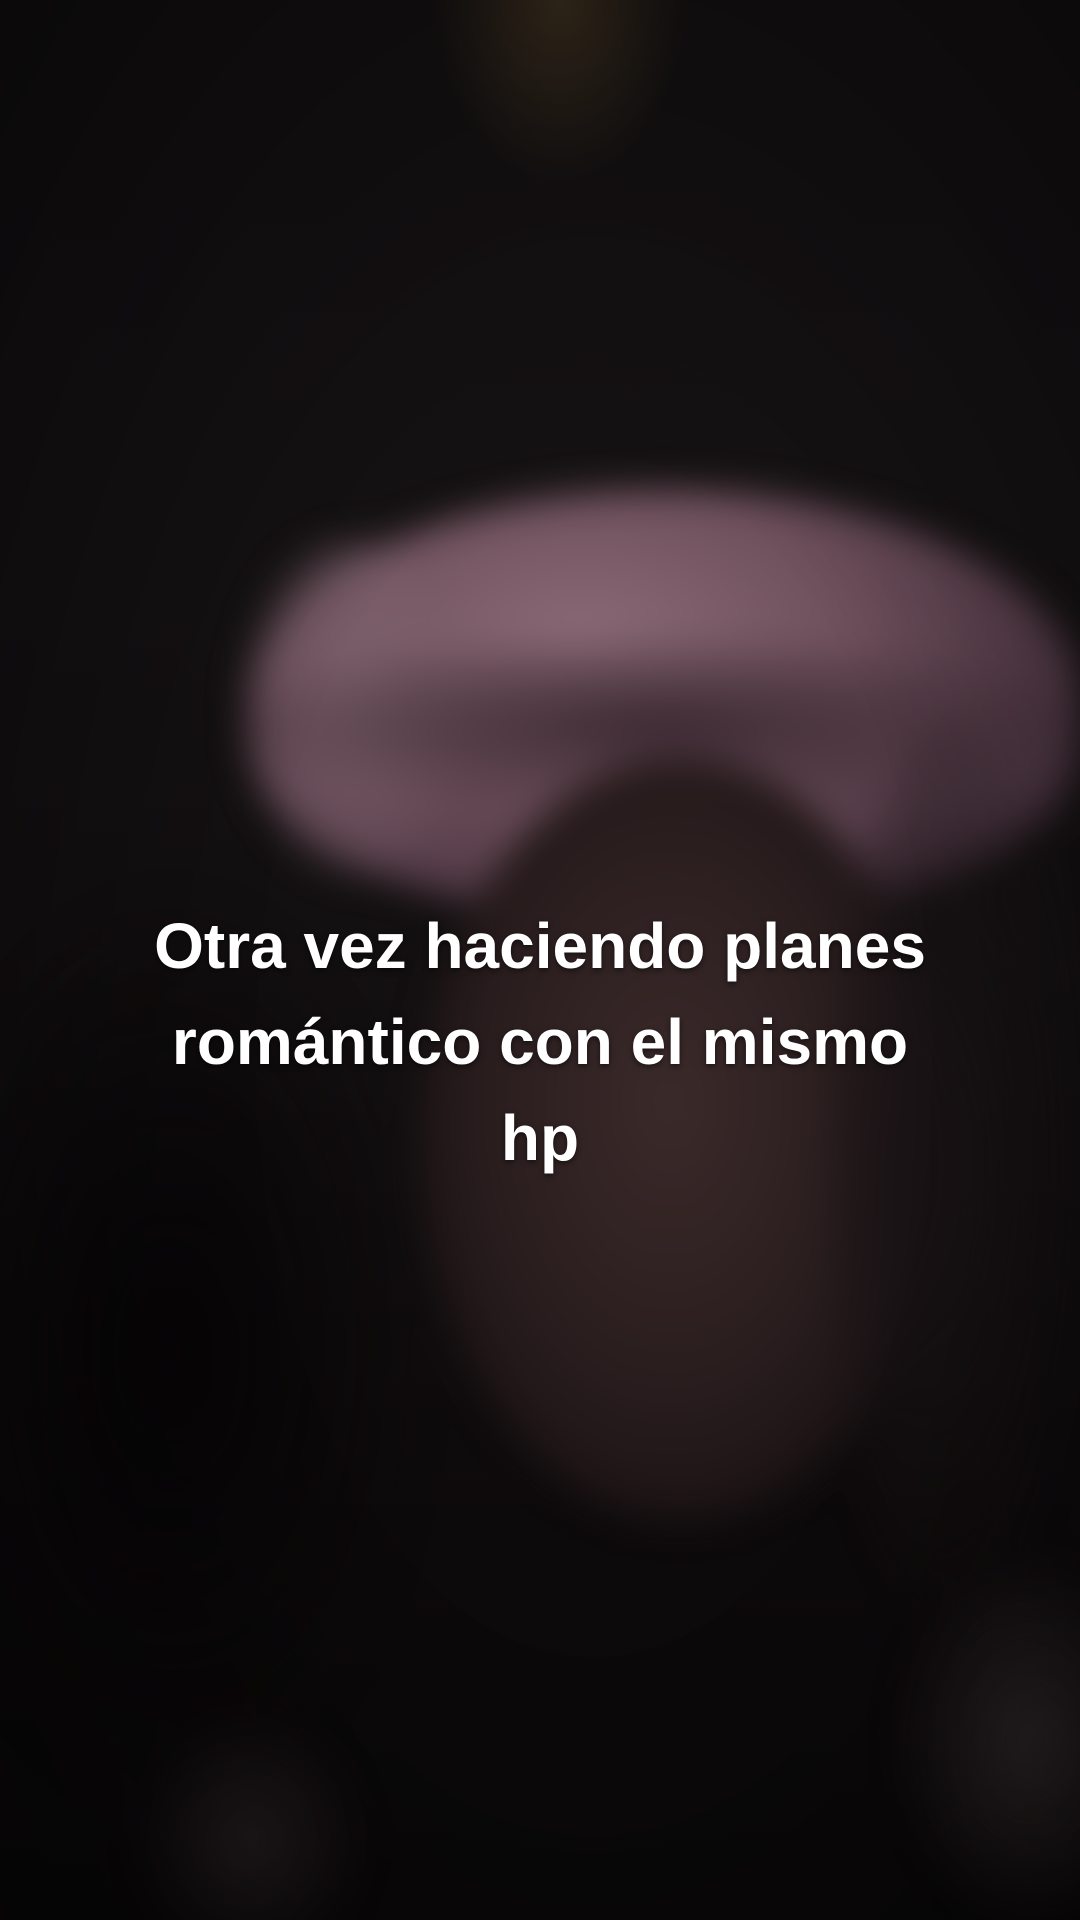  I want to click on caption-line: hp, so click(540, 1138).